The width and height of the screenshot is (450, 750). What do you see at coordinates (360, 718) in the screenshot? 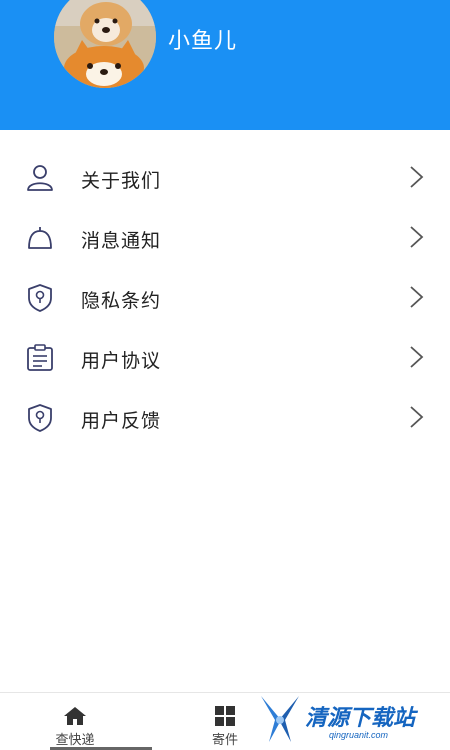
I see `watermark-text: 清源下载站` at bounding box center [360, 718].